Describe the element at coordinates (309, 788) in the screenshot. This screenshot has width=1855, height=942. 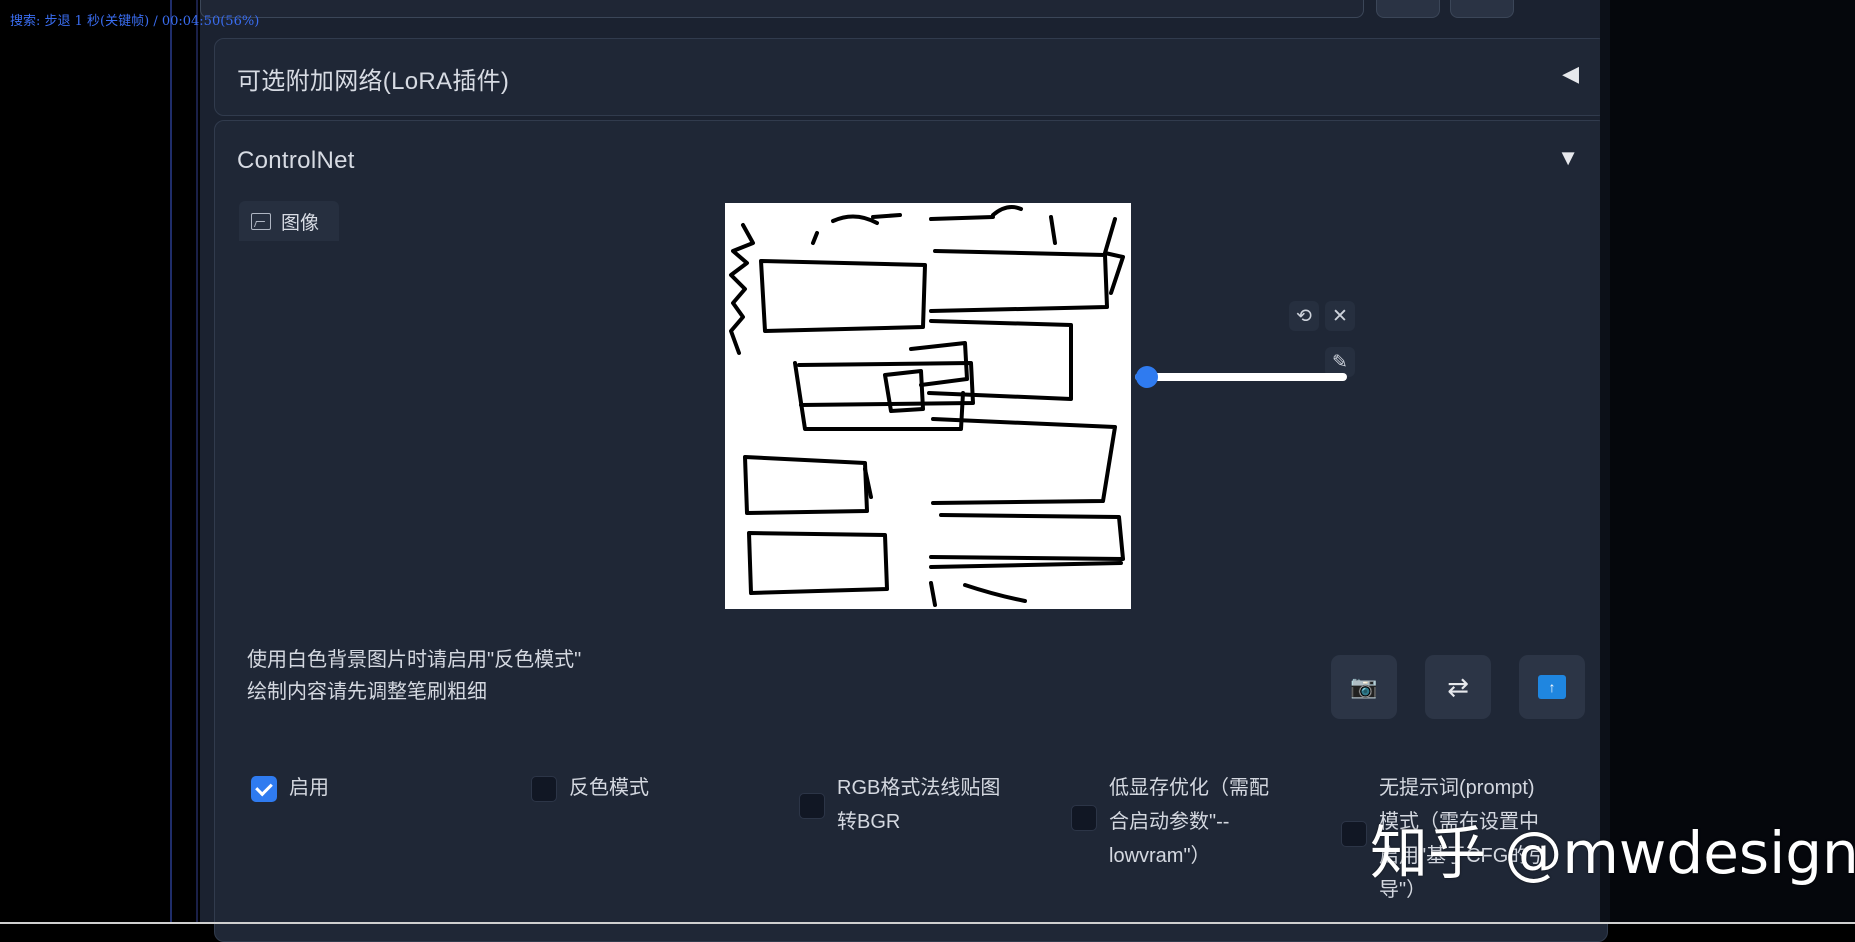
I see `option-enable-label: 启用` at that location.